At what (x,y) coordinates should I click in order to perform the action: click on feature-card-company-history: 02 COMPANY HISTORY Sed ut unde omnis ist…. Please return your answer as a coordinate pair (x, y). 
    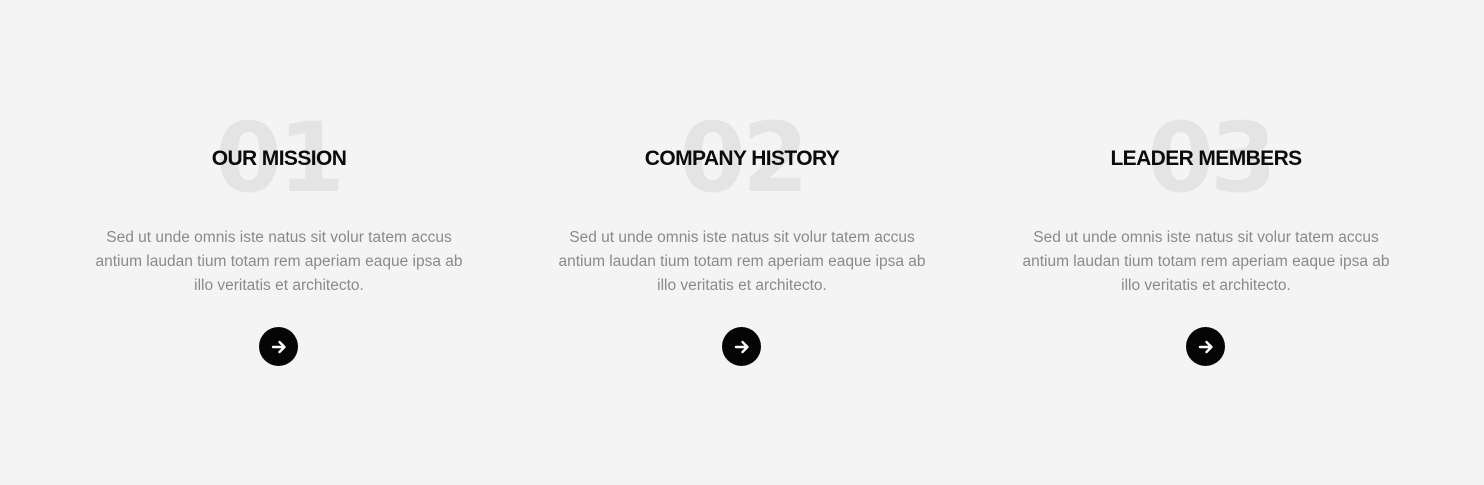
    Looking at the image, I should click on (742, 245).